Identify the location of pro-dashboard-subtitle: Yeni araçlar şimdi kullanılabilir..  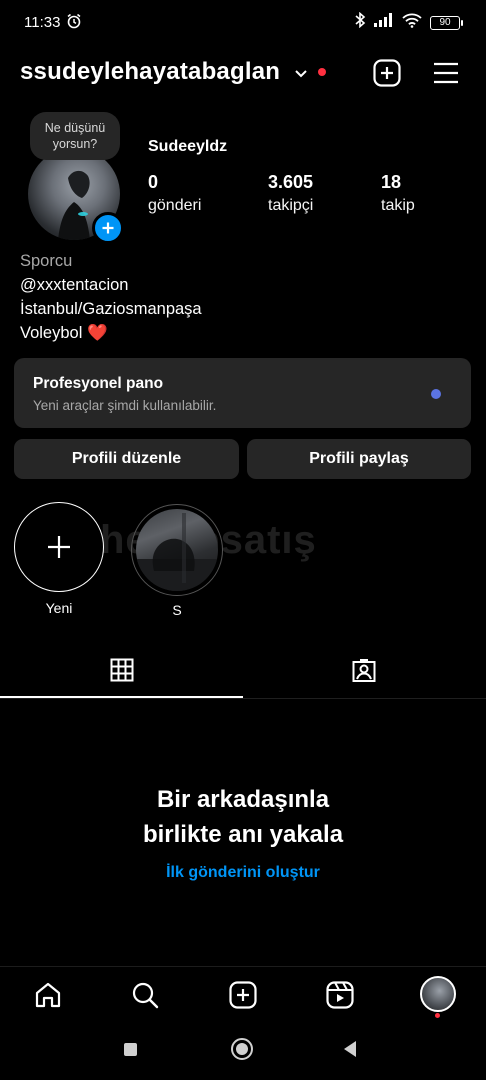
(125, 405).